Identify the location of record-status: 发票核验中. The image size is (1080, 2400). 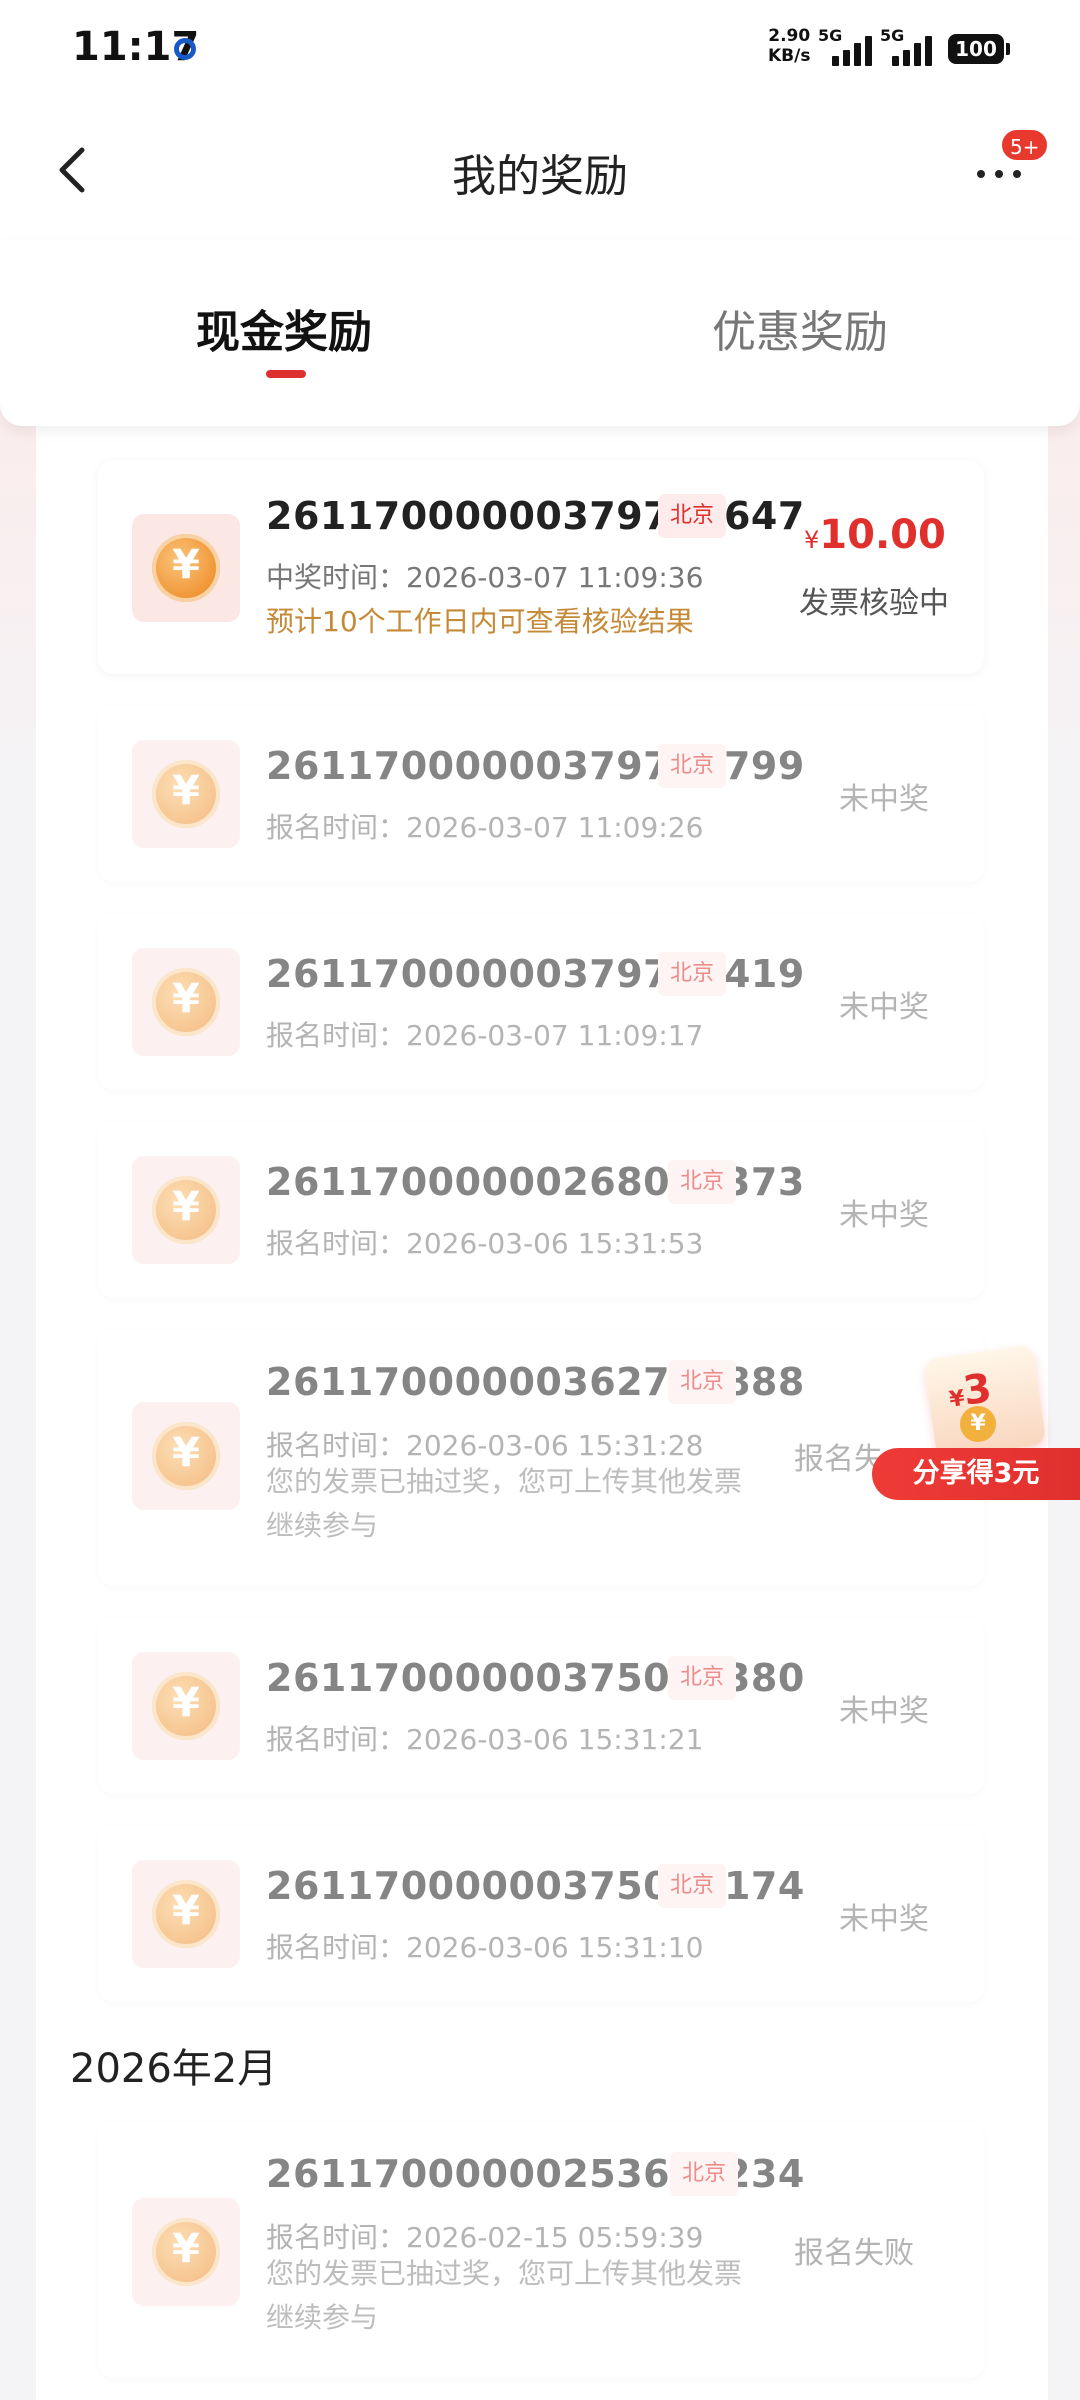
(874, 603).